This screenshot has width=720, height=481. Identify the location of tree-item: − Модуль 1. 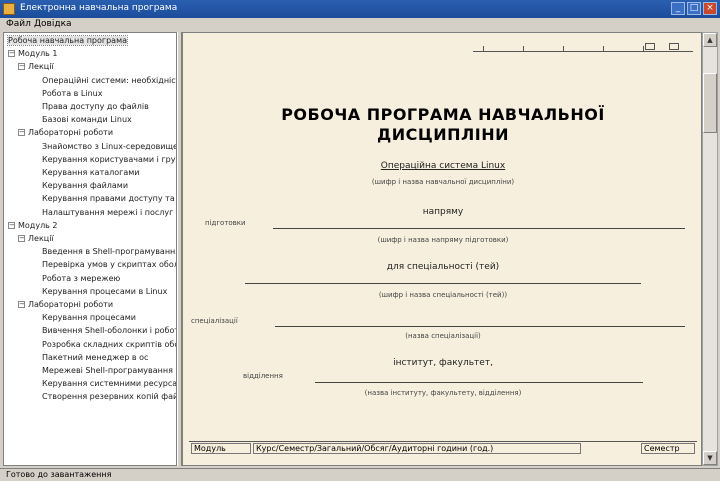
(33, 54).